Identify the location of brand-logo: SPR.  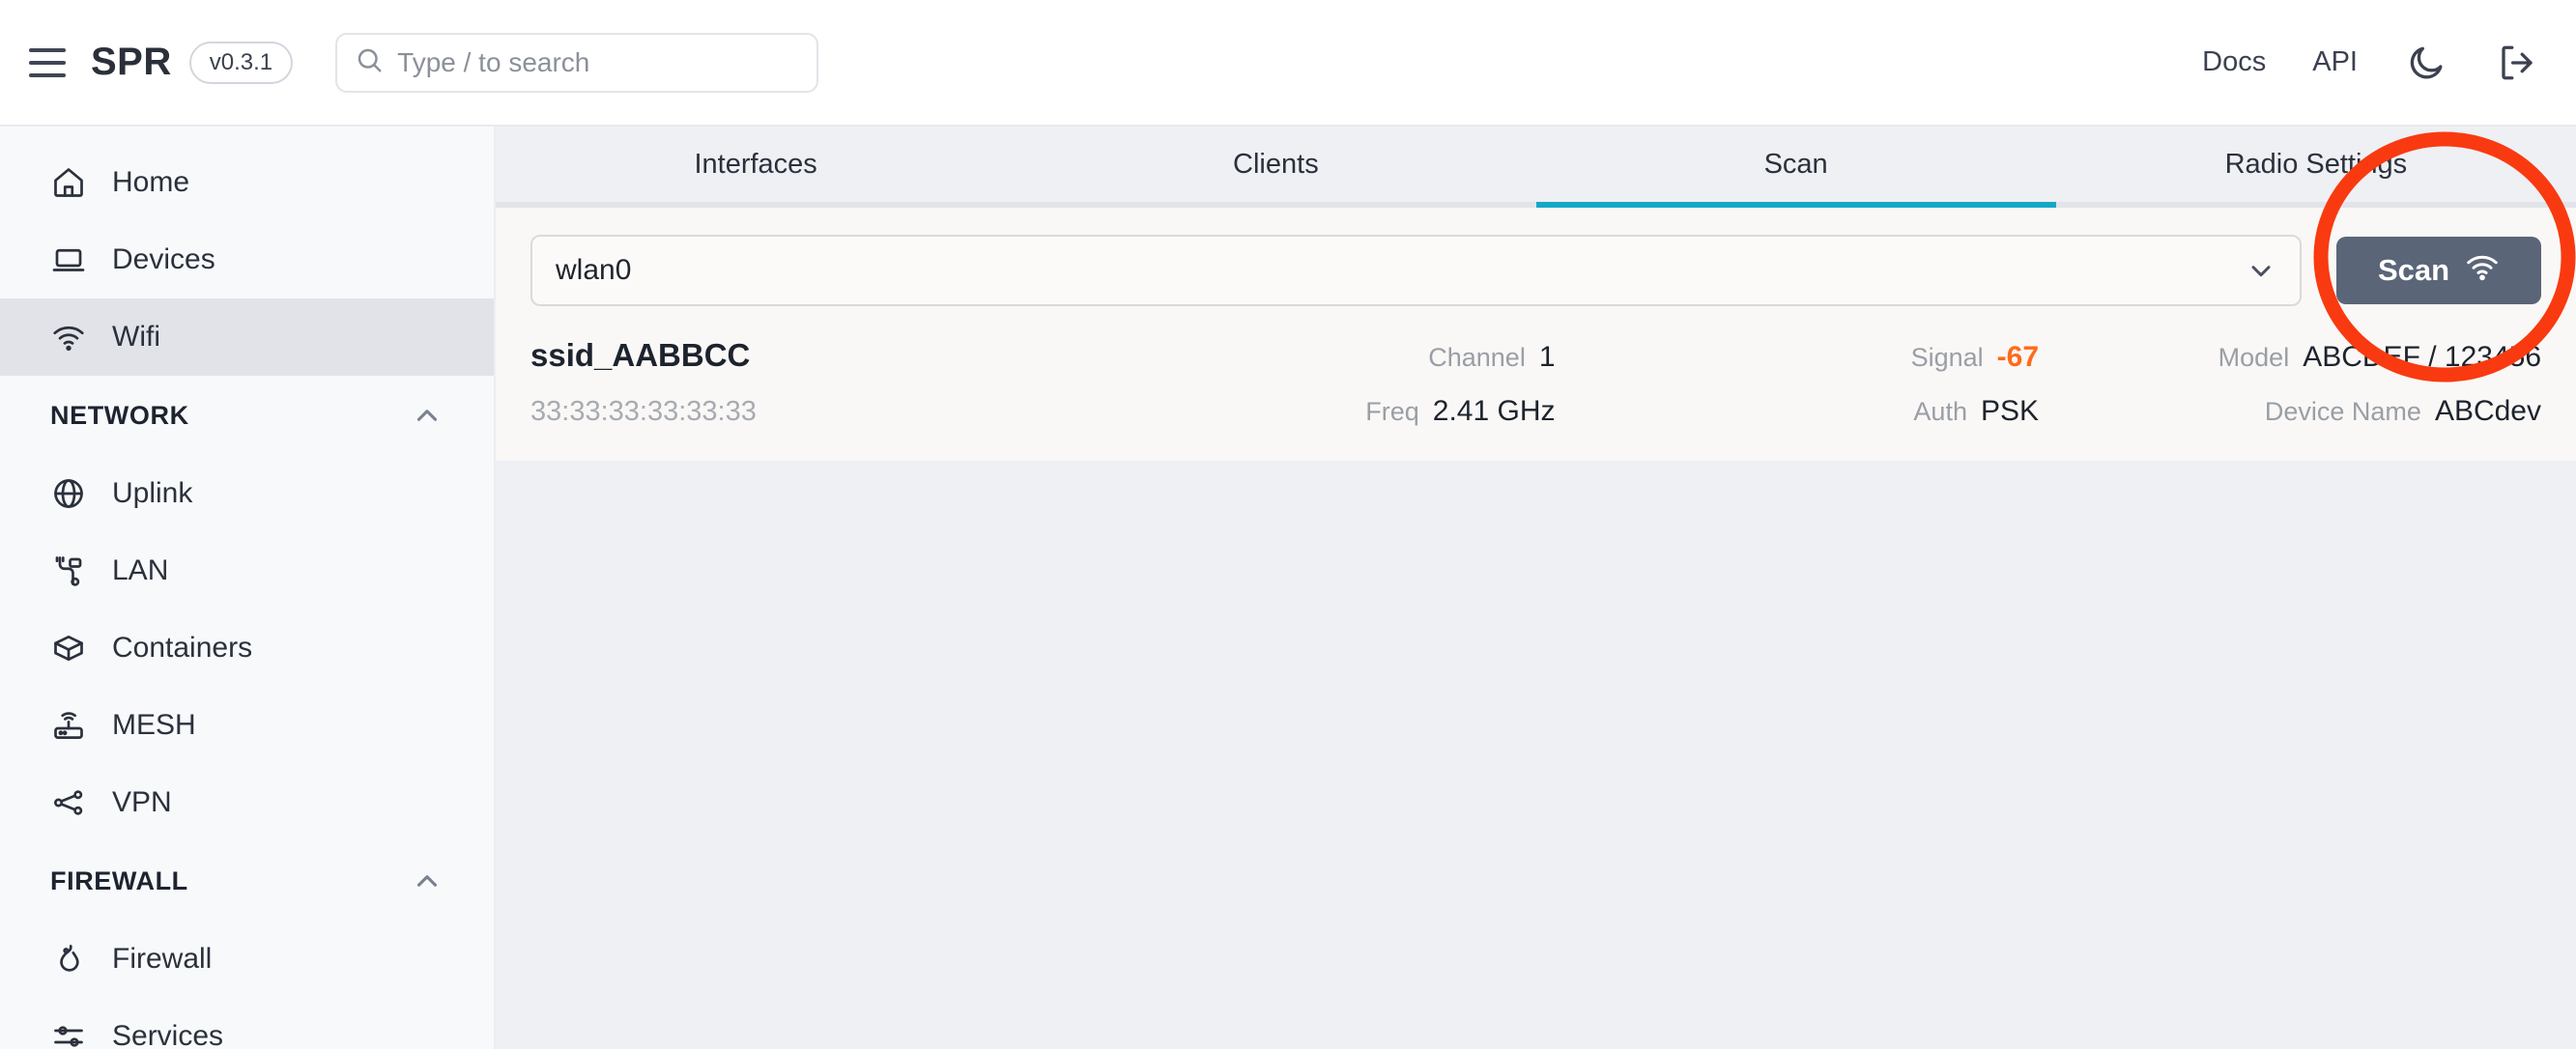
(132, 63).